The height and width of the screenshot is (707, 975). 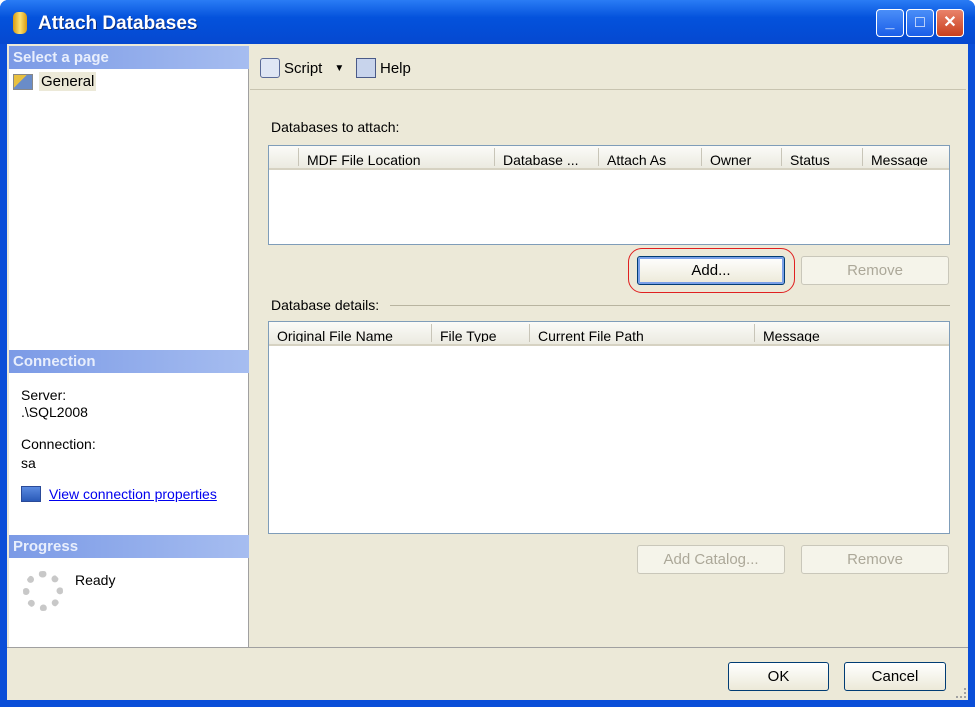 I want to click on page-item-label: General, so click(x=68, y=81).